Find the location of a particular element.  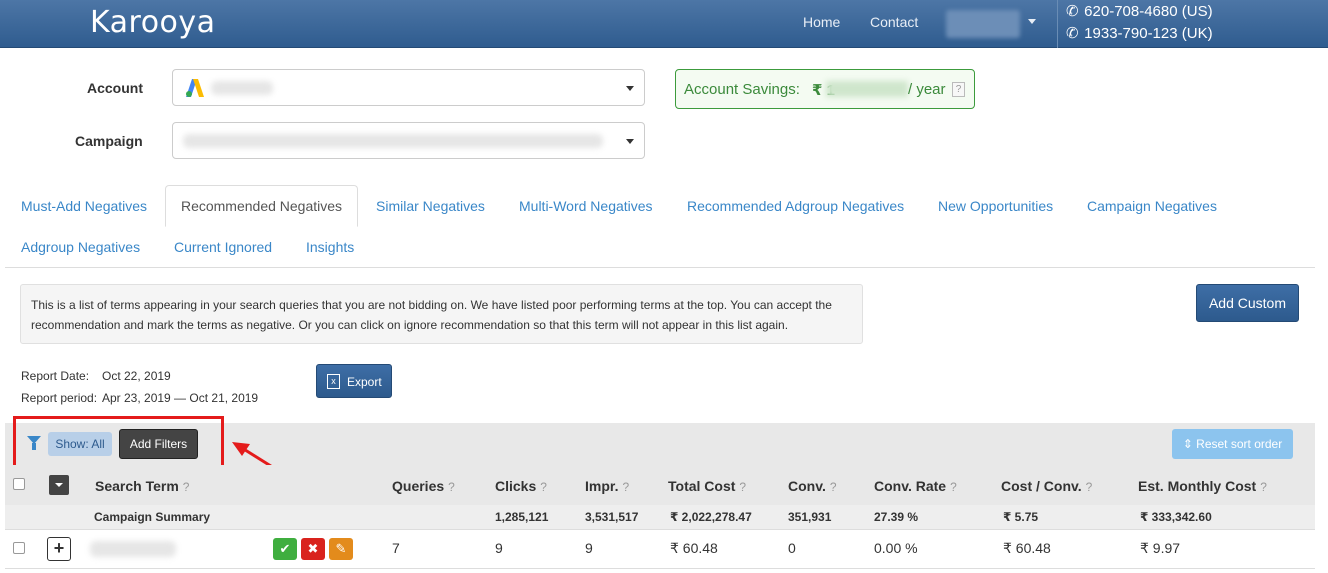

nav-contact-link: Contact is located at coordinates (894, 22).